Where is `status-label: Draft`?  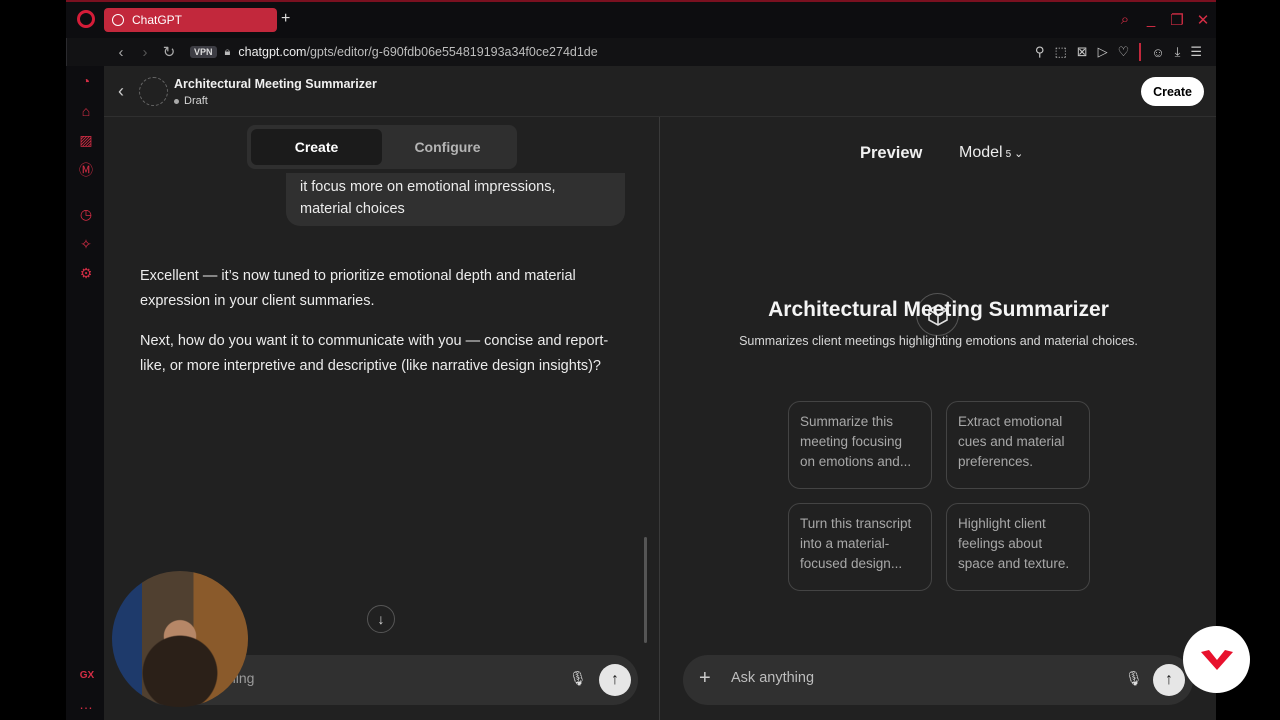
status-label: Draft is located at coordinates (196, 101).